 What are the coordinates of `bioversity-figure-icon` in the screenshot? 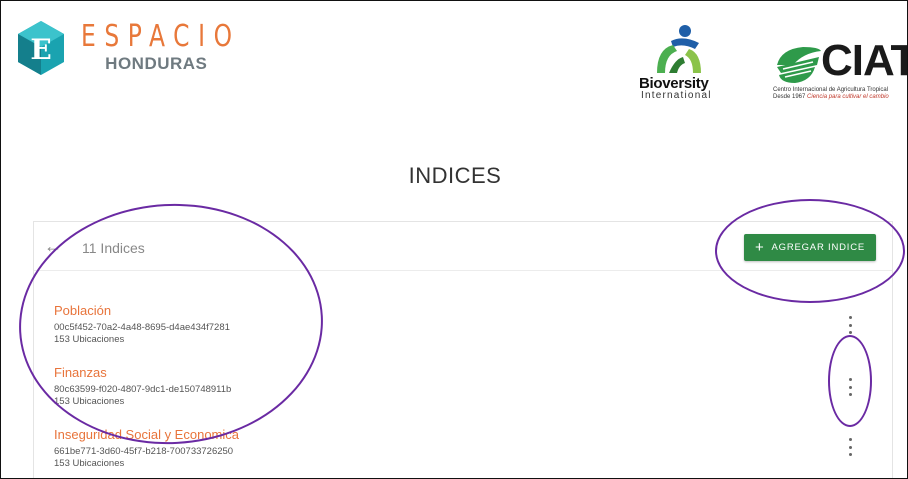 It's located at (679, 49).